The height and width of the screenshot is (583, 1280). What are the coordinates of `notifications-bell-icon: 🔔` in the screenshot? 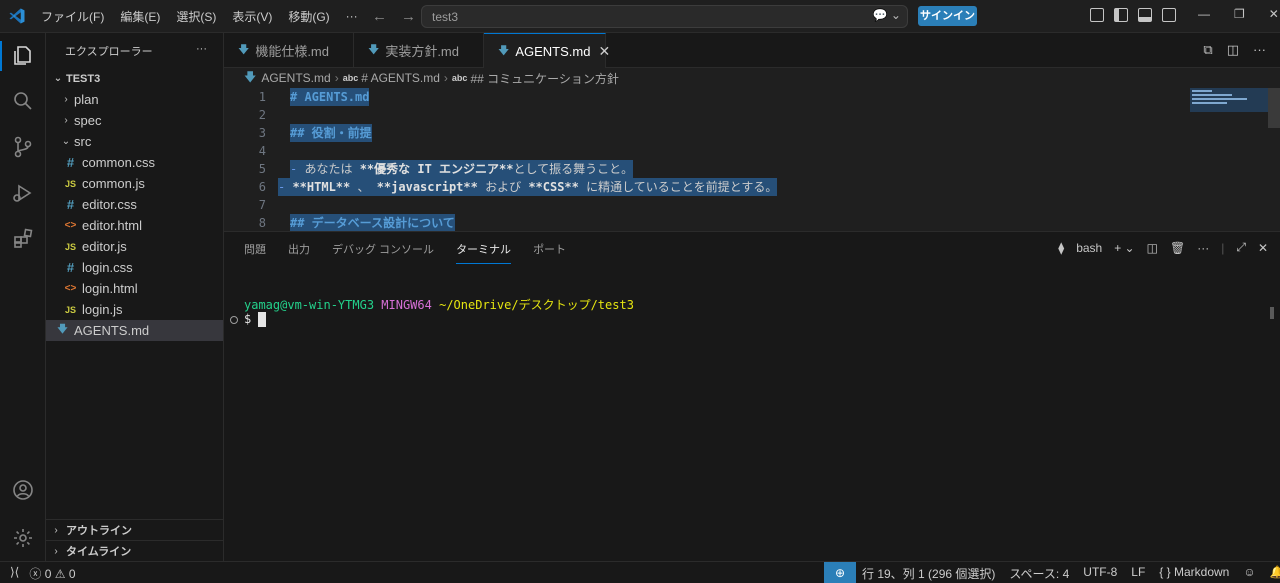 It's located at (1275, 573).